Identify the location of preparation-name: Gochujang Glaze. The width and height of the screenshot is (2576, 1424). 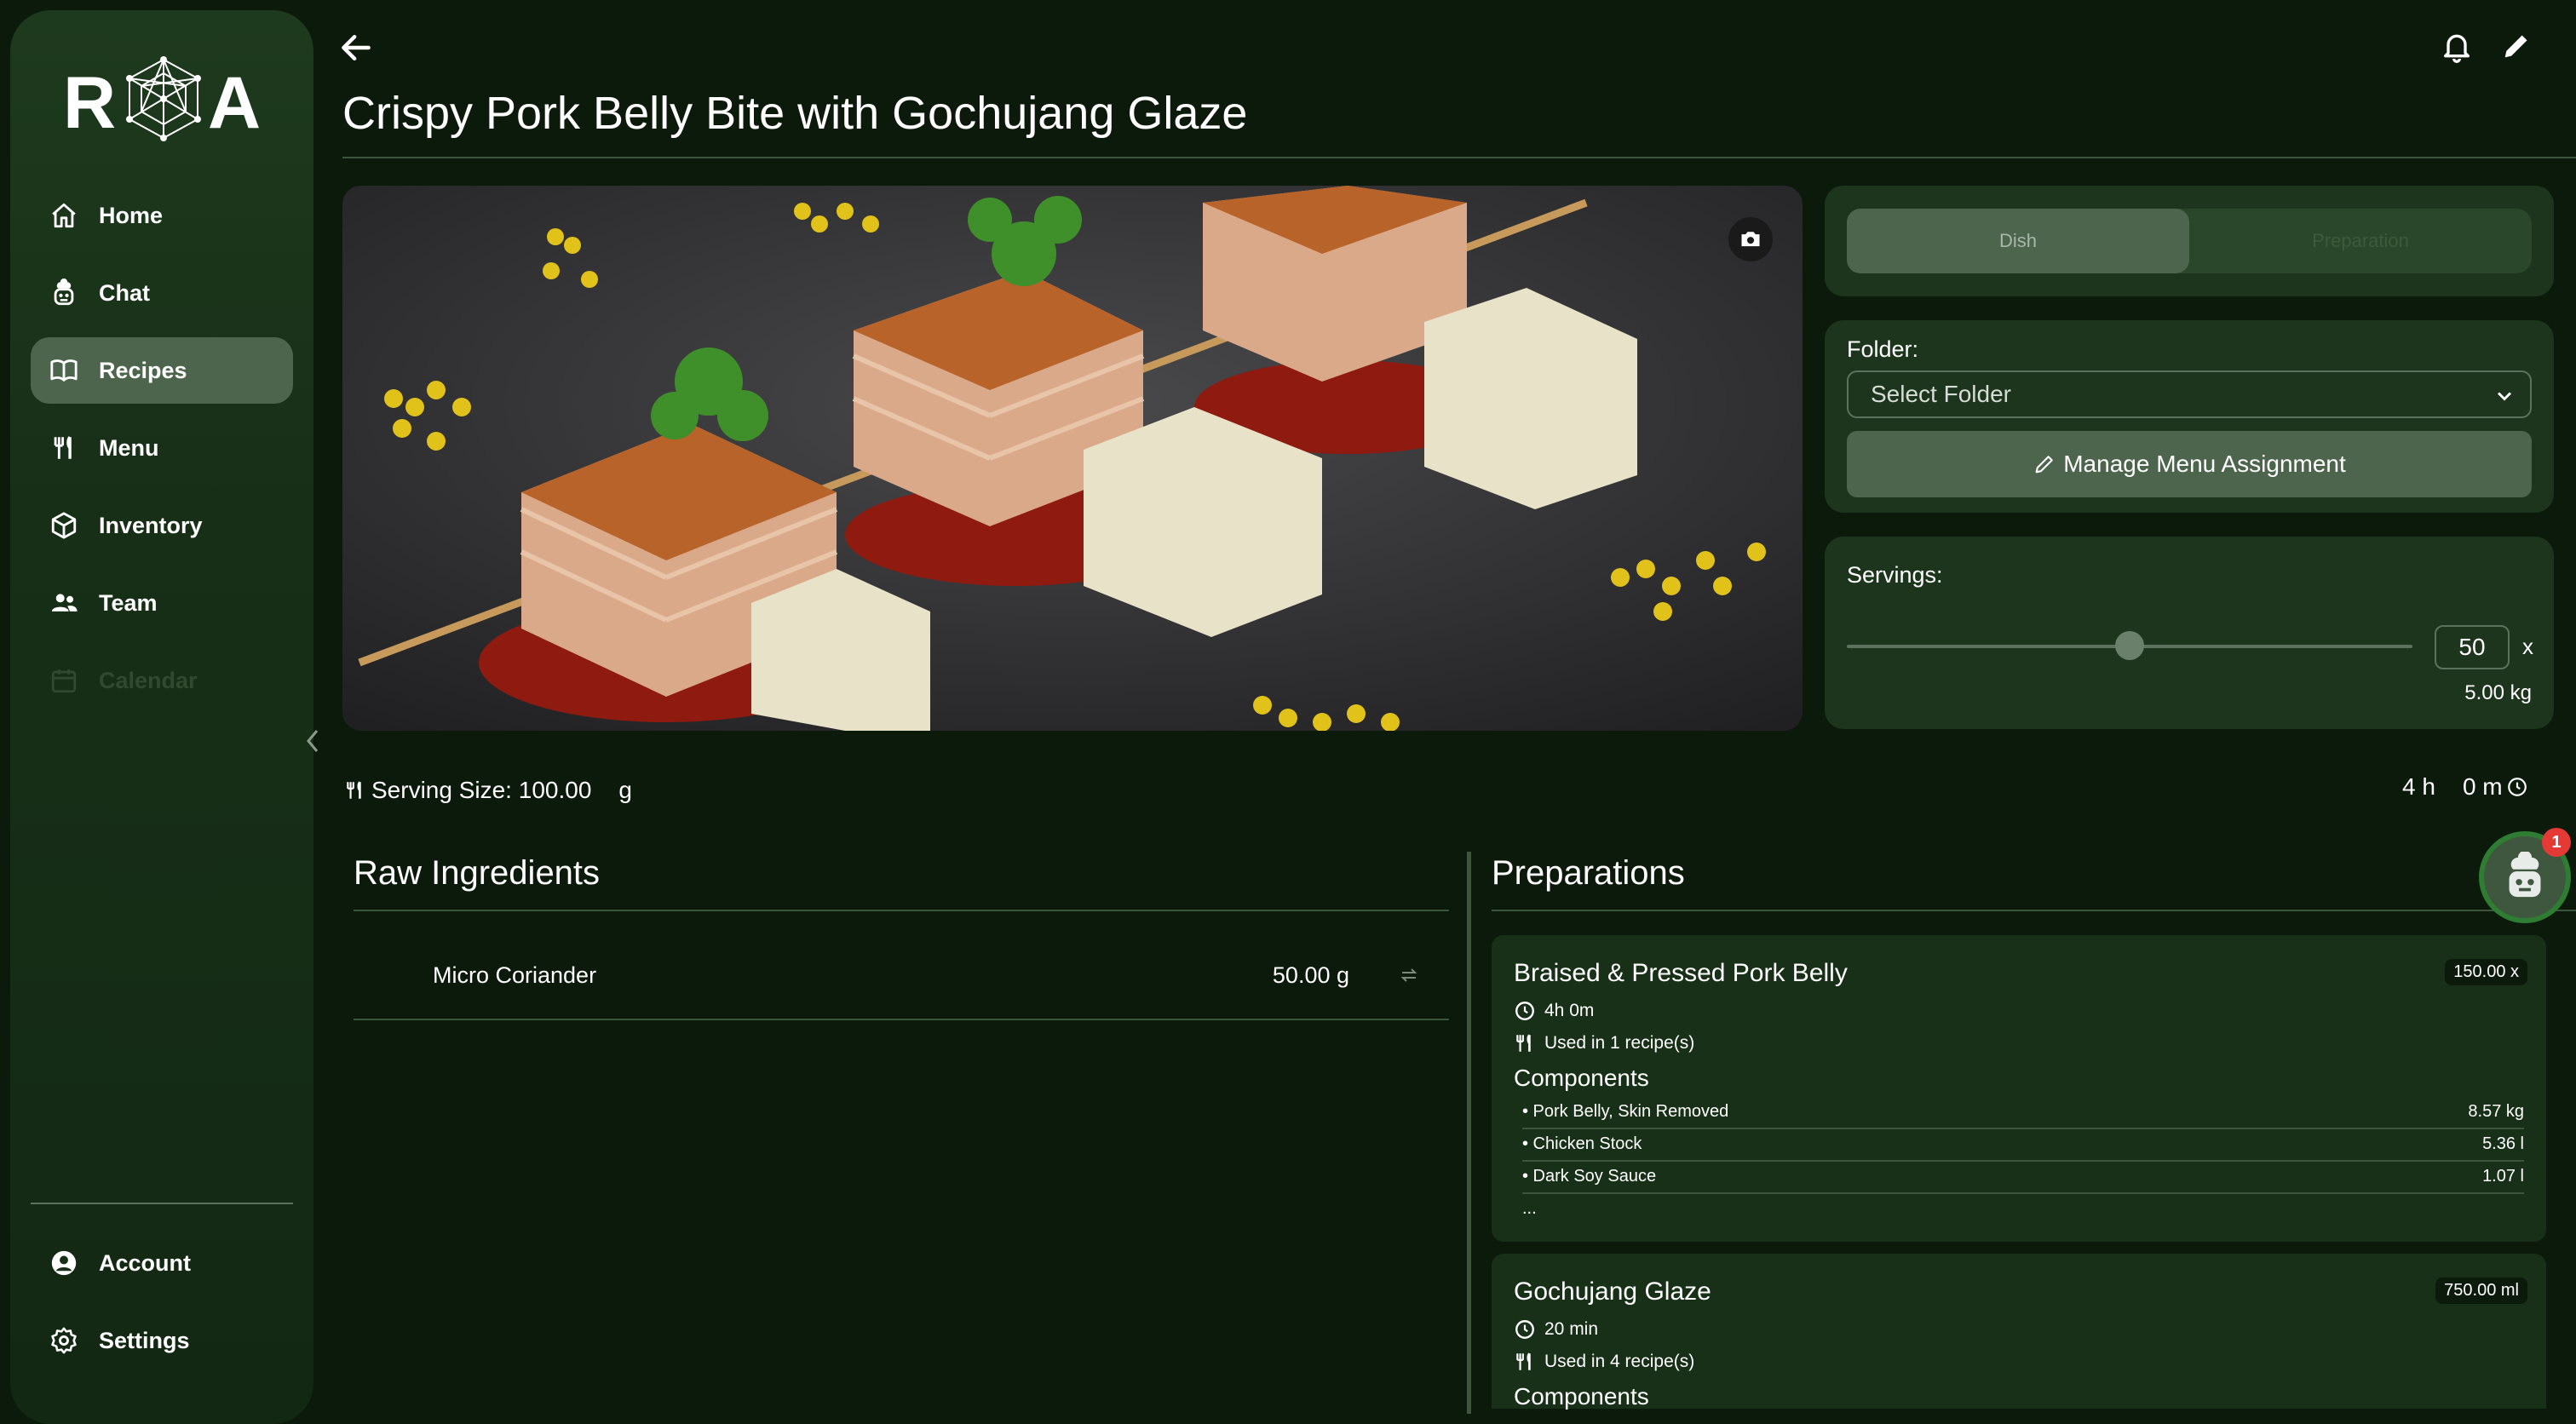
(1612, 1292).